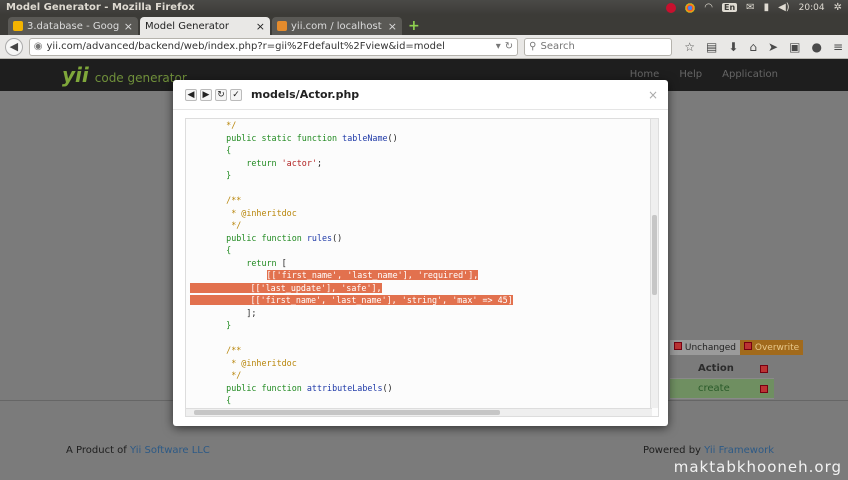 The height and width of the screenshot is (480, 848). I want to click on legend-overwrite: Overwrite, so click(772, 347).